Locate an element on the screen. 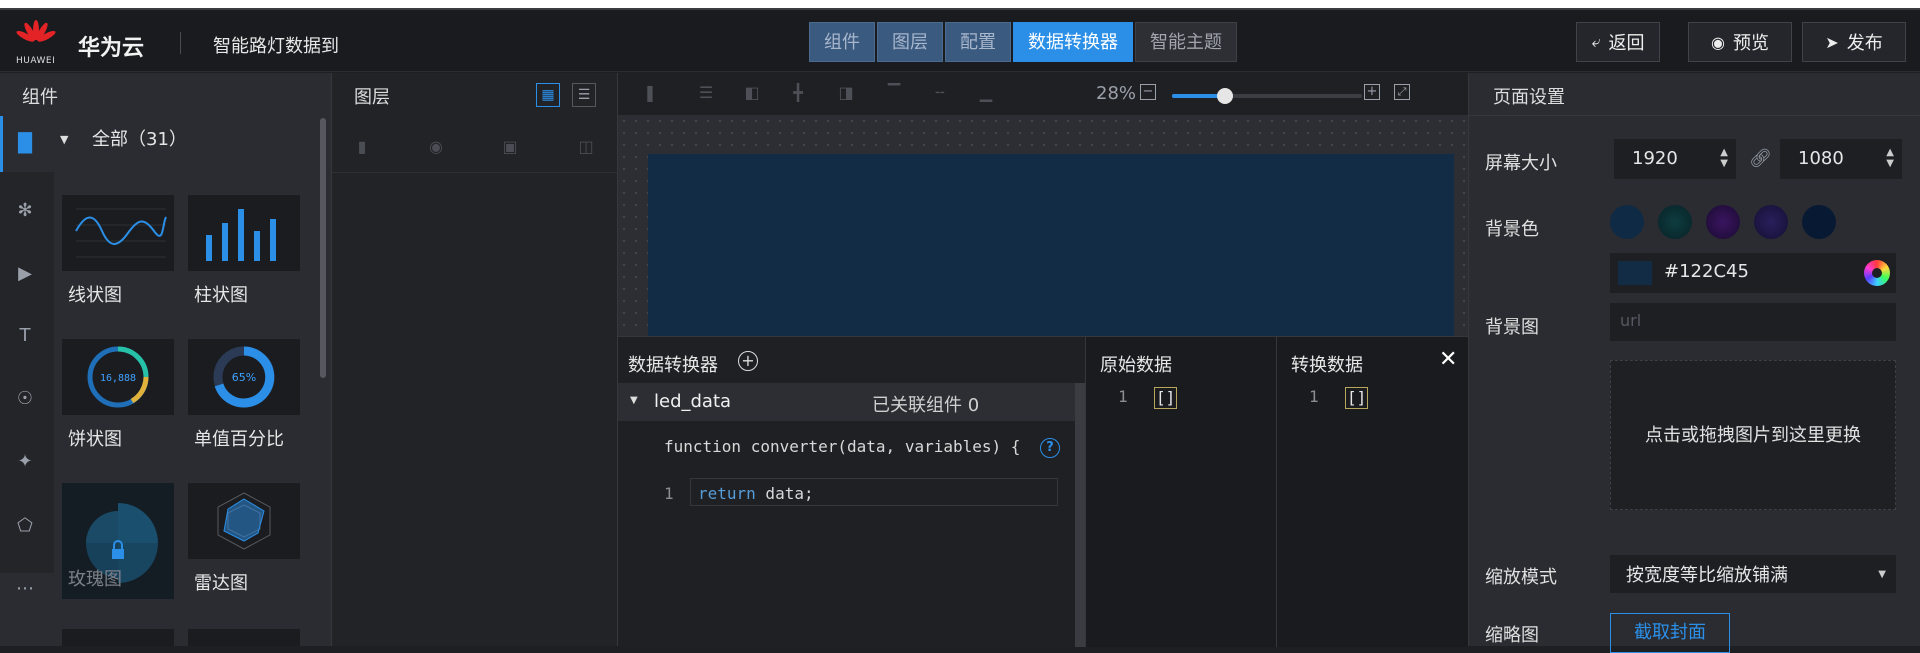  pie-chart-thumbnail: 16,888 is located at coordinates (118, 377).